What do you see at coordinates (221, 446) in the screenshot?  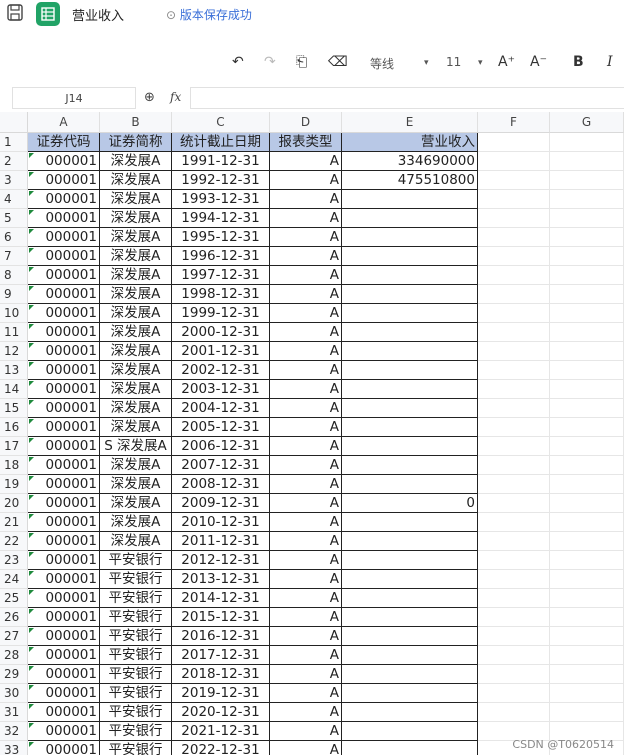 I see `table-cell: 2006-12-31` at bounding box center [221, 446].